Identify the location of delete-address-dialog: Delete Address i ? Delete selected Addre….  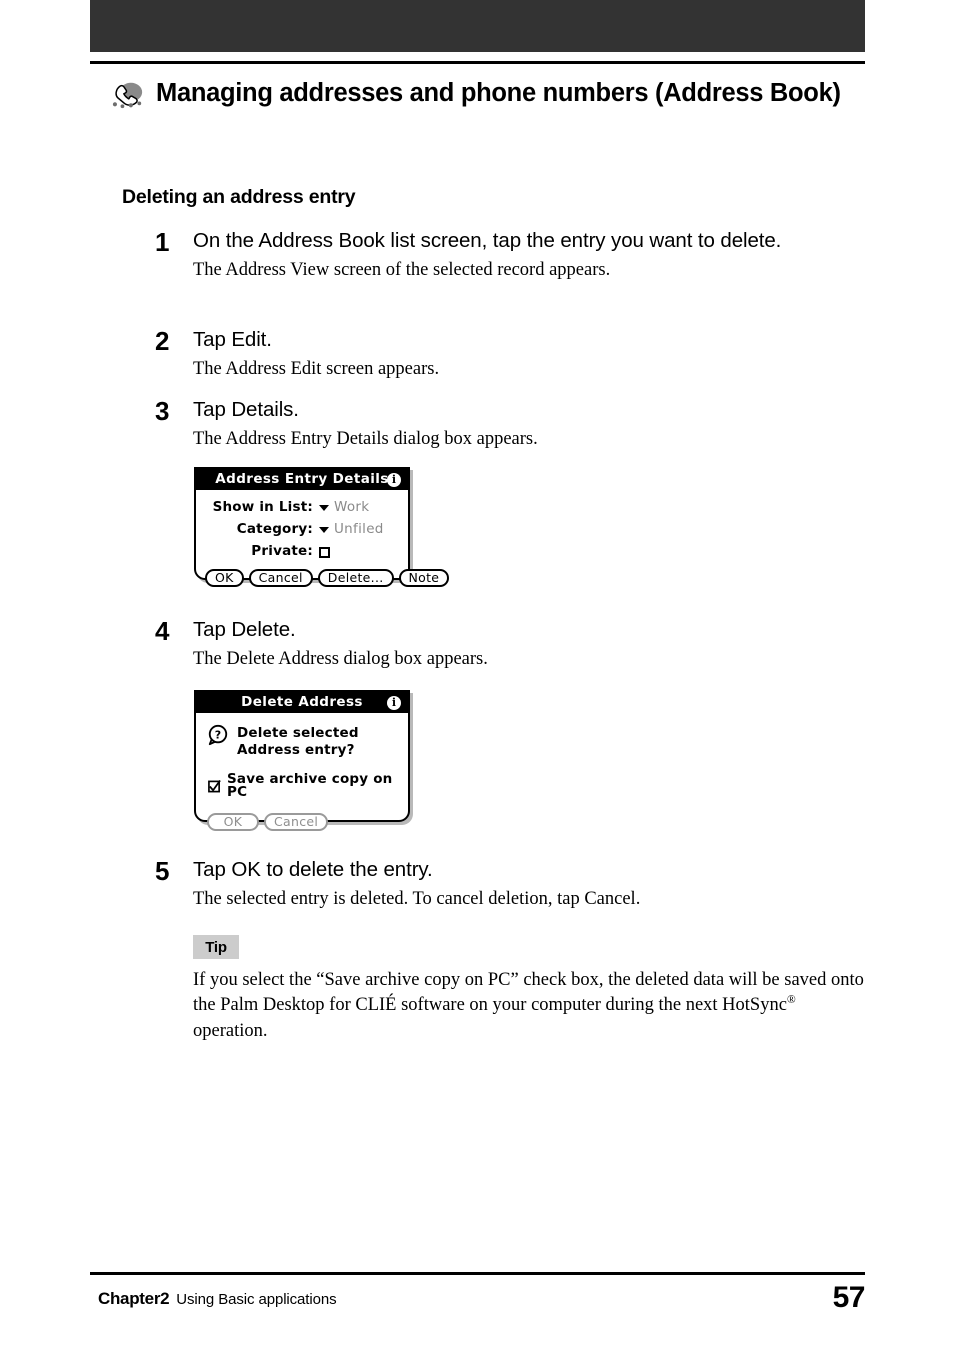
(302, 760).